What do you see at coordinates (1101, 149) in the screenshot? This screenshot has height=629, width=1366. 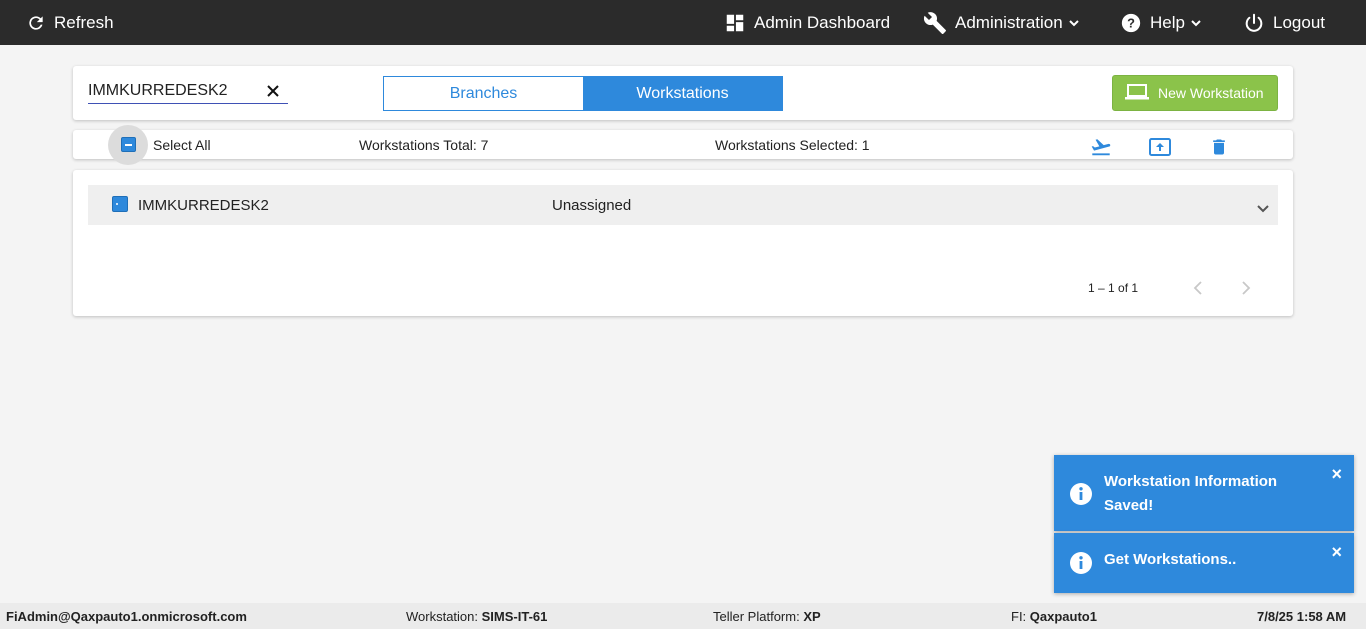 I see `departure-icon` at bounding box center [1101, 149].